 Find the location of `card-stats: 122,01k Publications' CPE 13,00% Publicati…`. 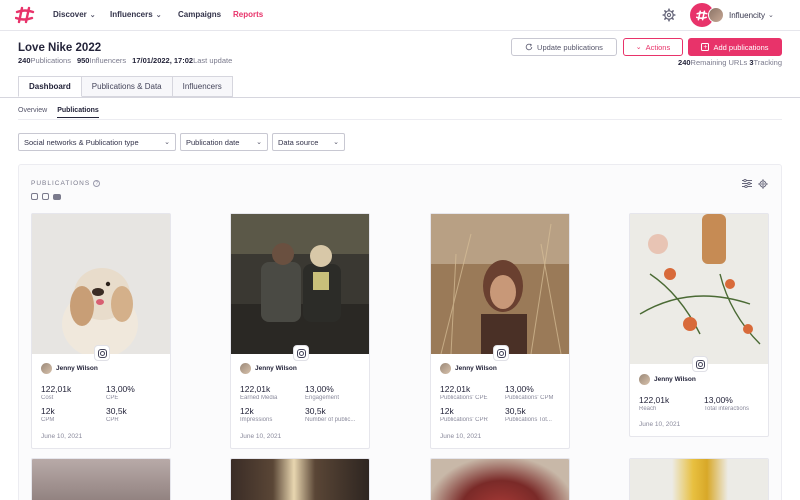

card-stats: 122,01k Publications' CPE 13,00% Publicati… is located at coordinates (501, 403).